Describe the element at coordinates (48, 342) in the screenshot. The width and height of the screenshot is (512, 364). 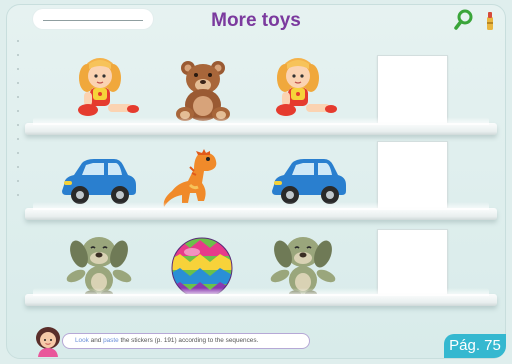
I see `girl-avatar` at that location.